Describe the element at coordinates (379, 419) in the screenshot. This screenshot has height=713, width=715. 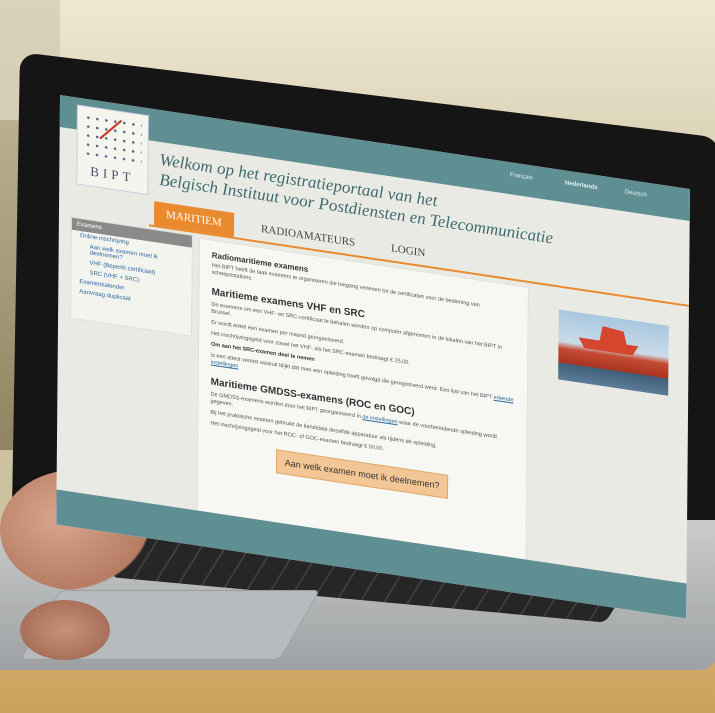
I see `de-instellingen-link: de instellingen` at that location.